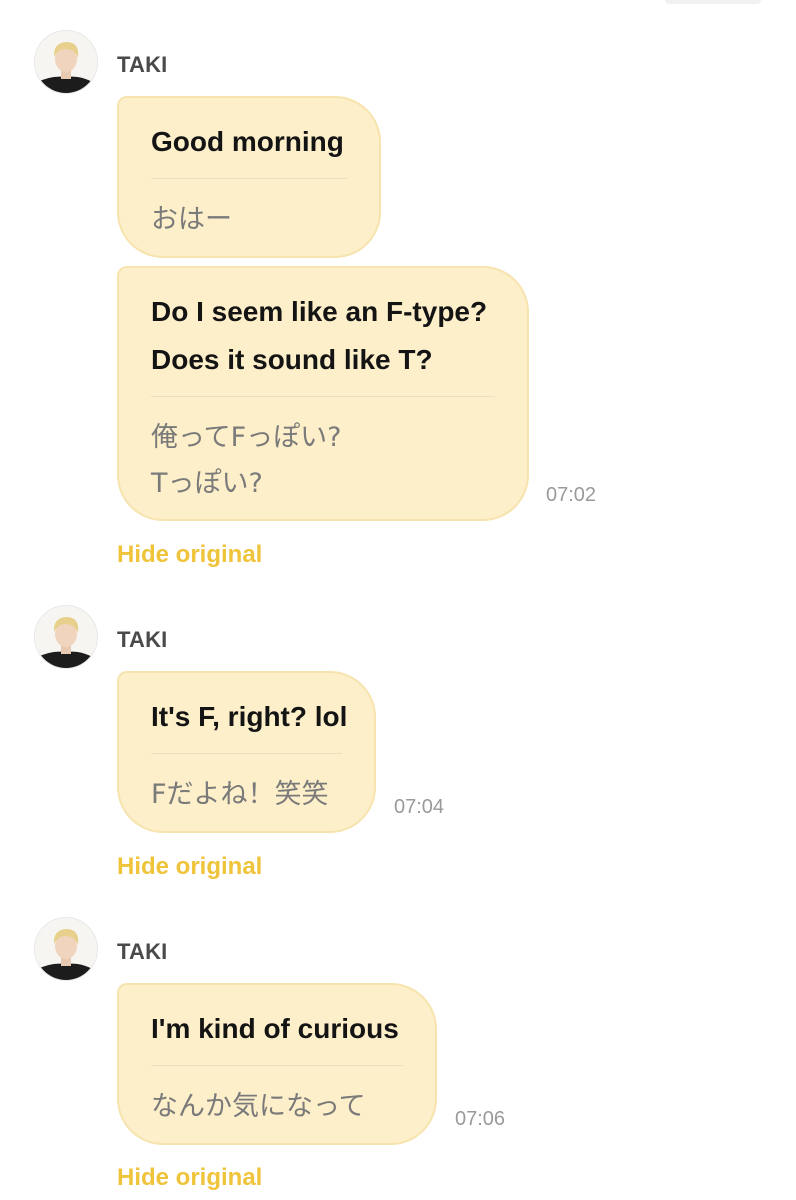  I want to click on message-bubble: It's F, right? lol Fだよね！笑笑, so click(246, 752).